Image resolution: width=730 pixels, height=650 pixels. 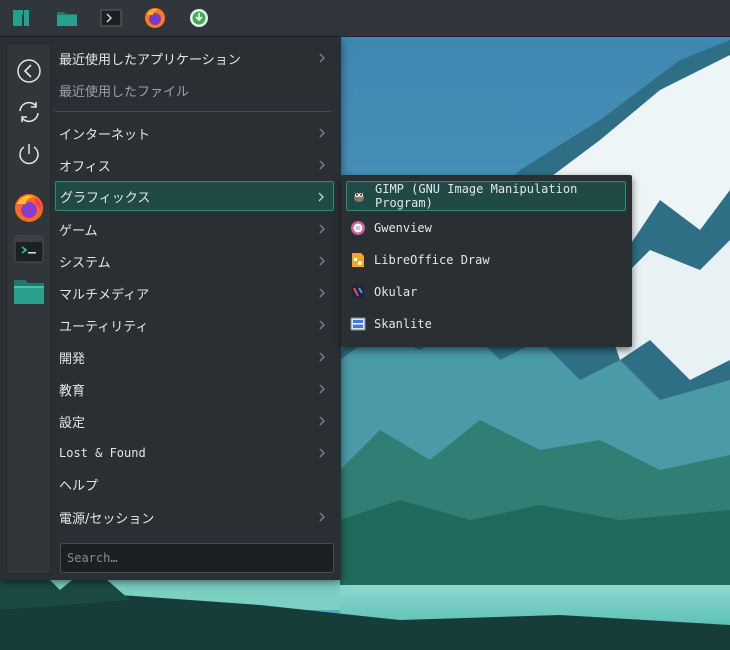 I want to click on recent-files-label: 最近使用したファイル, so click(x=124, y=92).